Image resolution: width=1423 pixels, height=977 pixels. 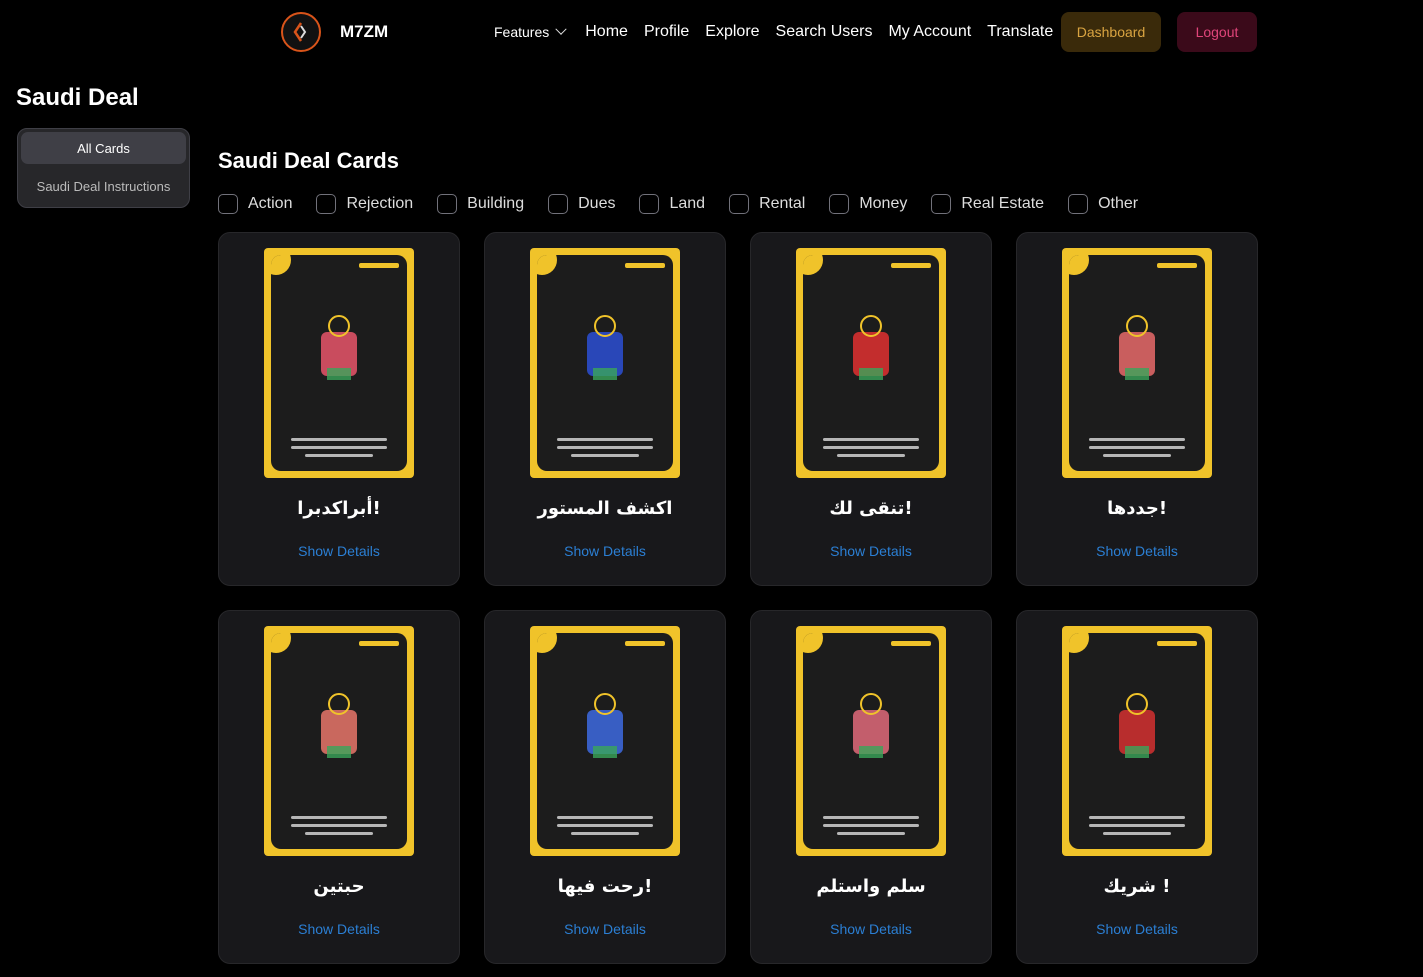 I want to click on brand-name: M7ZM, so click(x=364, y=32).